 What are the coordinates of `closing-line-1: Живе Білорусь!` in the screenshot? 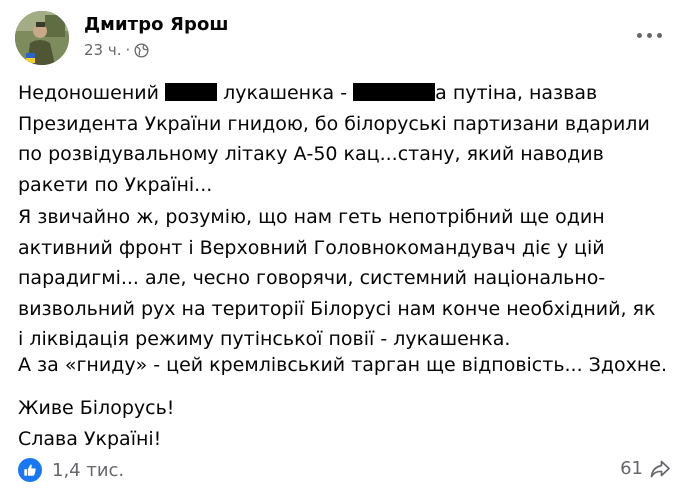 It's located at (96, 408).